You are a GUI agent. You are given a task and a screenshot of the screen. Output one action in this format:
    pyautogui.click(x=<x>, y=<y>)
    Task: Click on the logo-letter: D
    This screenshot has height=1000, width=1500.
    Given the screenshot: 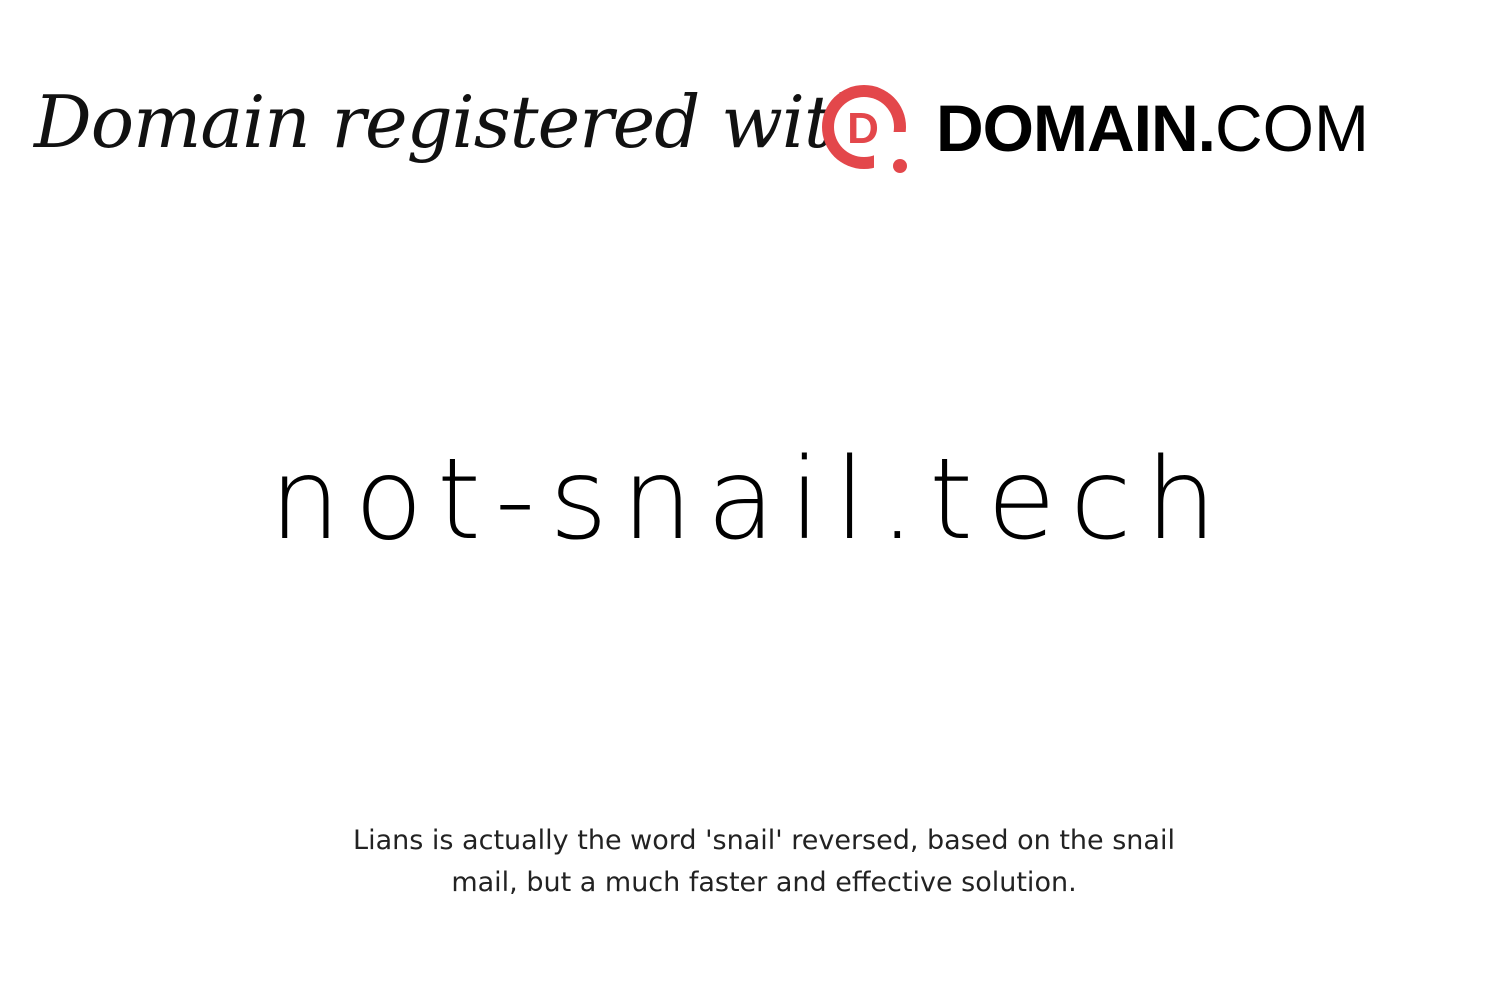 What is the action you would take?
    pyautogui.click(x=863, y=128)
    